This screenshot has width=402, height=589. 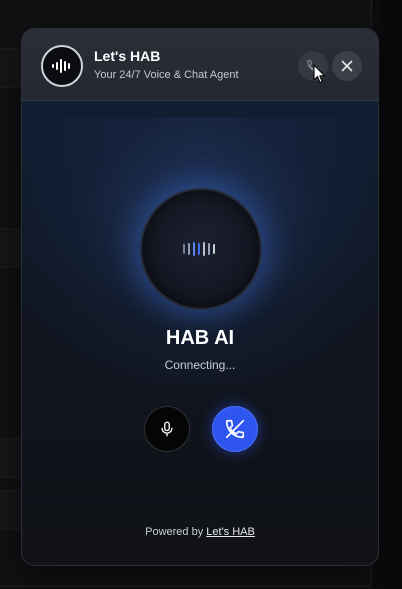 I want to click on phone-off-icon, so click(x=235, y=429).